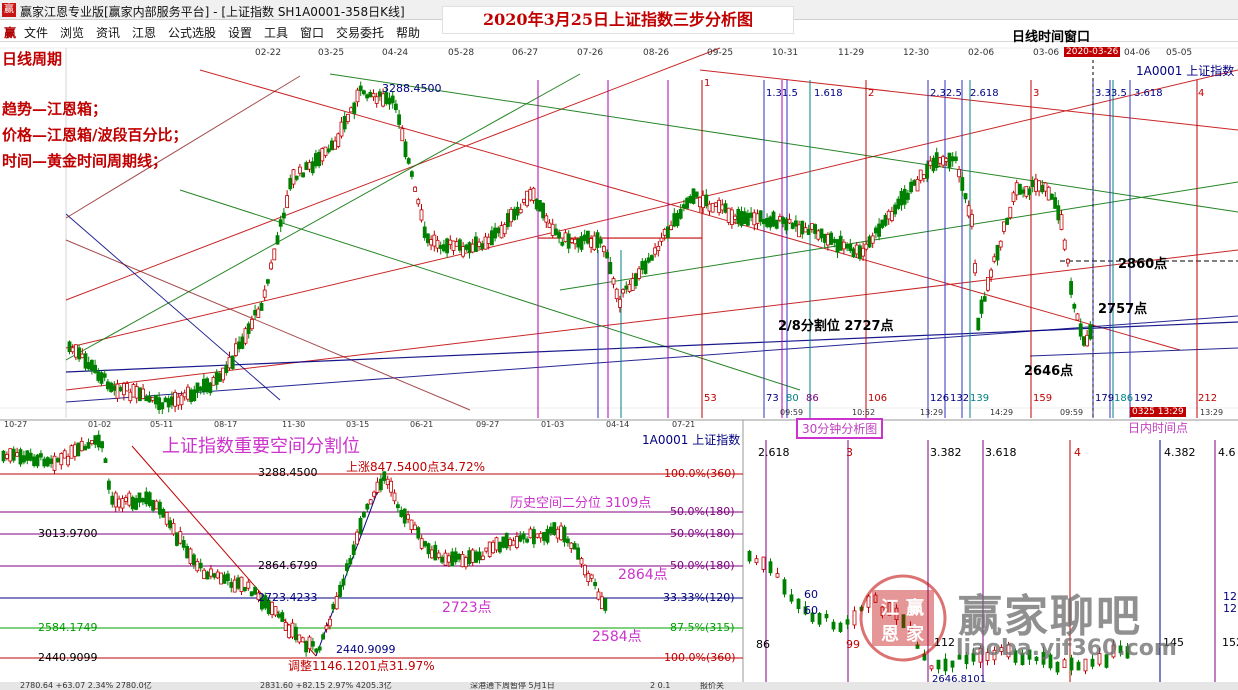 The height and width of the screenshot is (690, 1238). Describe the element at coordinates (940, 398) in the screenshot. I see `count-label: 126` at that location.